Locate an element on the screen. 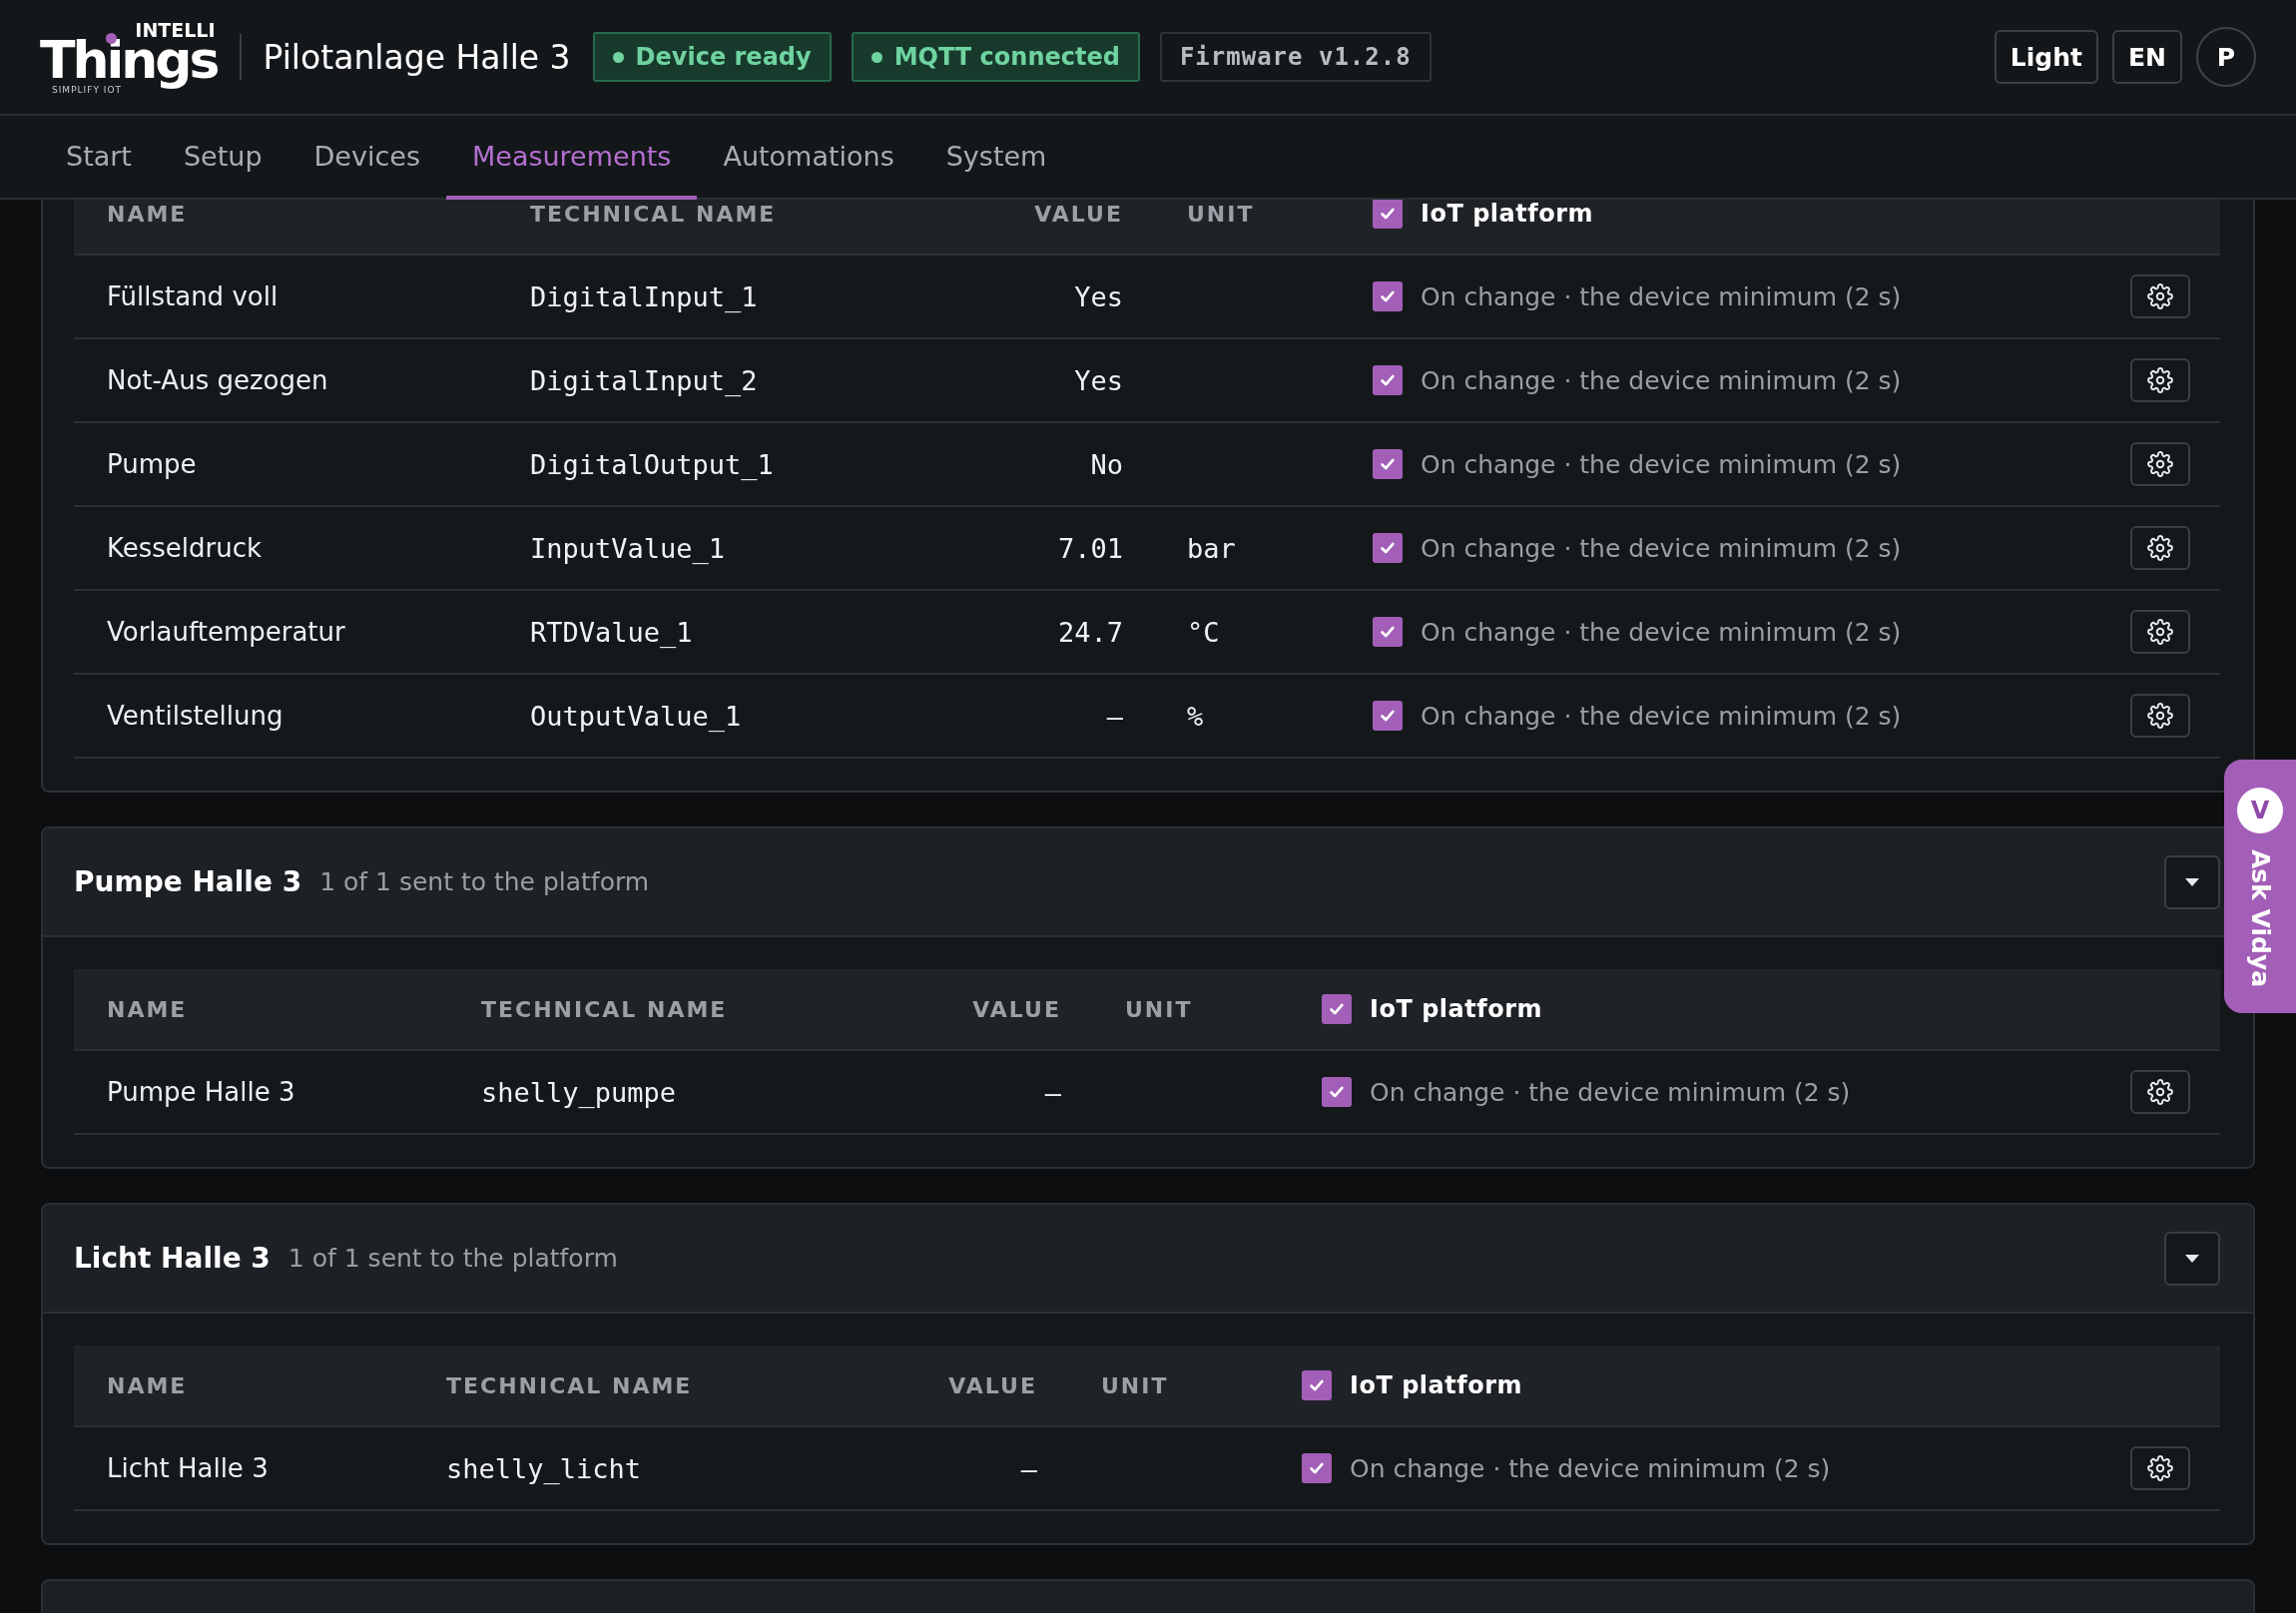 This screenshot has width=2296, height=1613. table-cell-text: OutputValue_1 is located at coordinates (637, 716).